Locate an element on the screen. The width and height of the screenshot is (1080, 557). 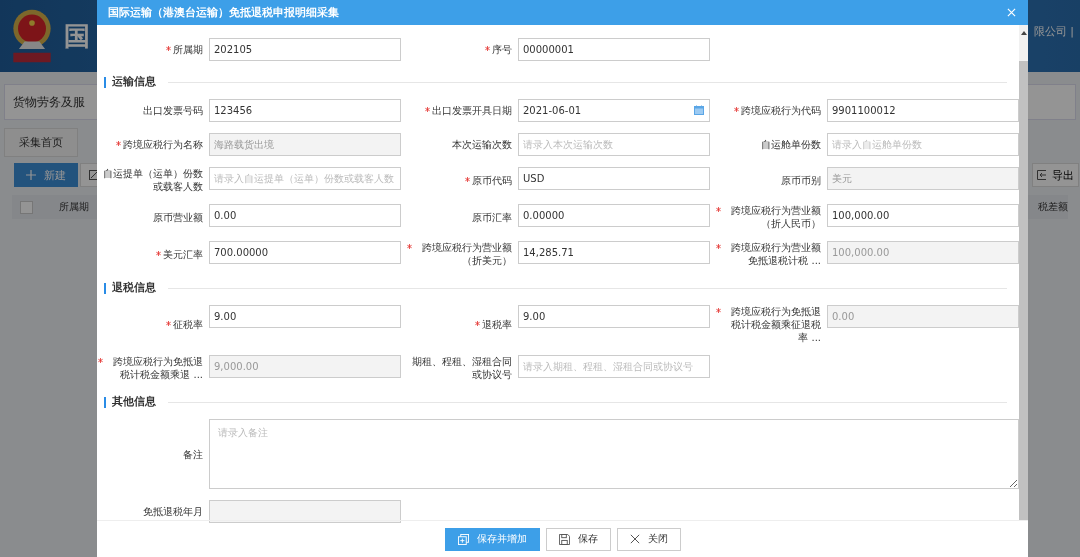
section-title: 退税信息 is located at coordinates (134, 288).